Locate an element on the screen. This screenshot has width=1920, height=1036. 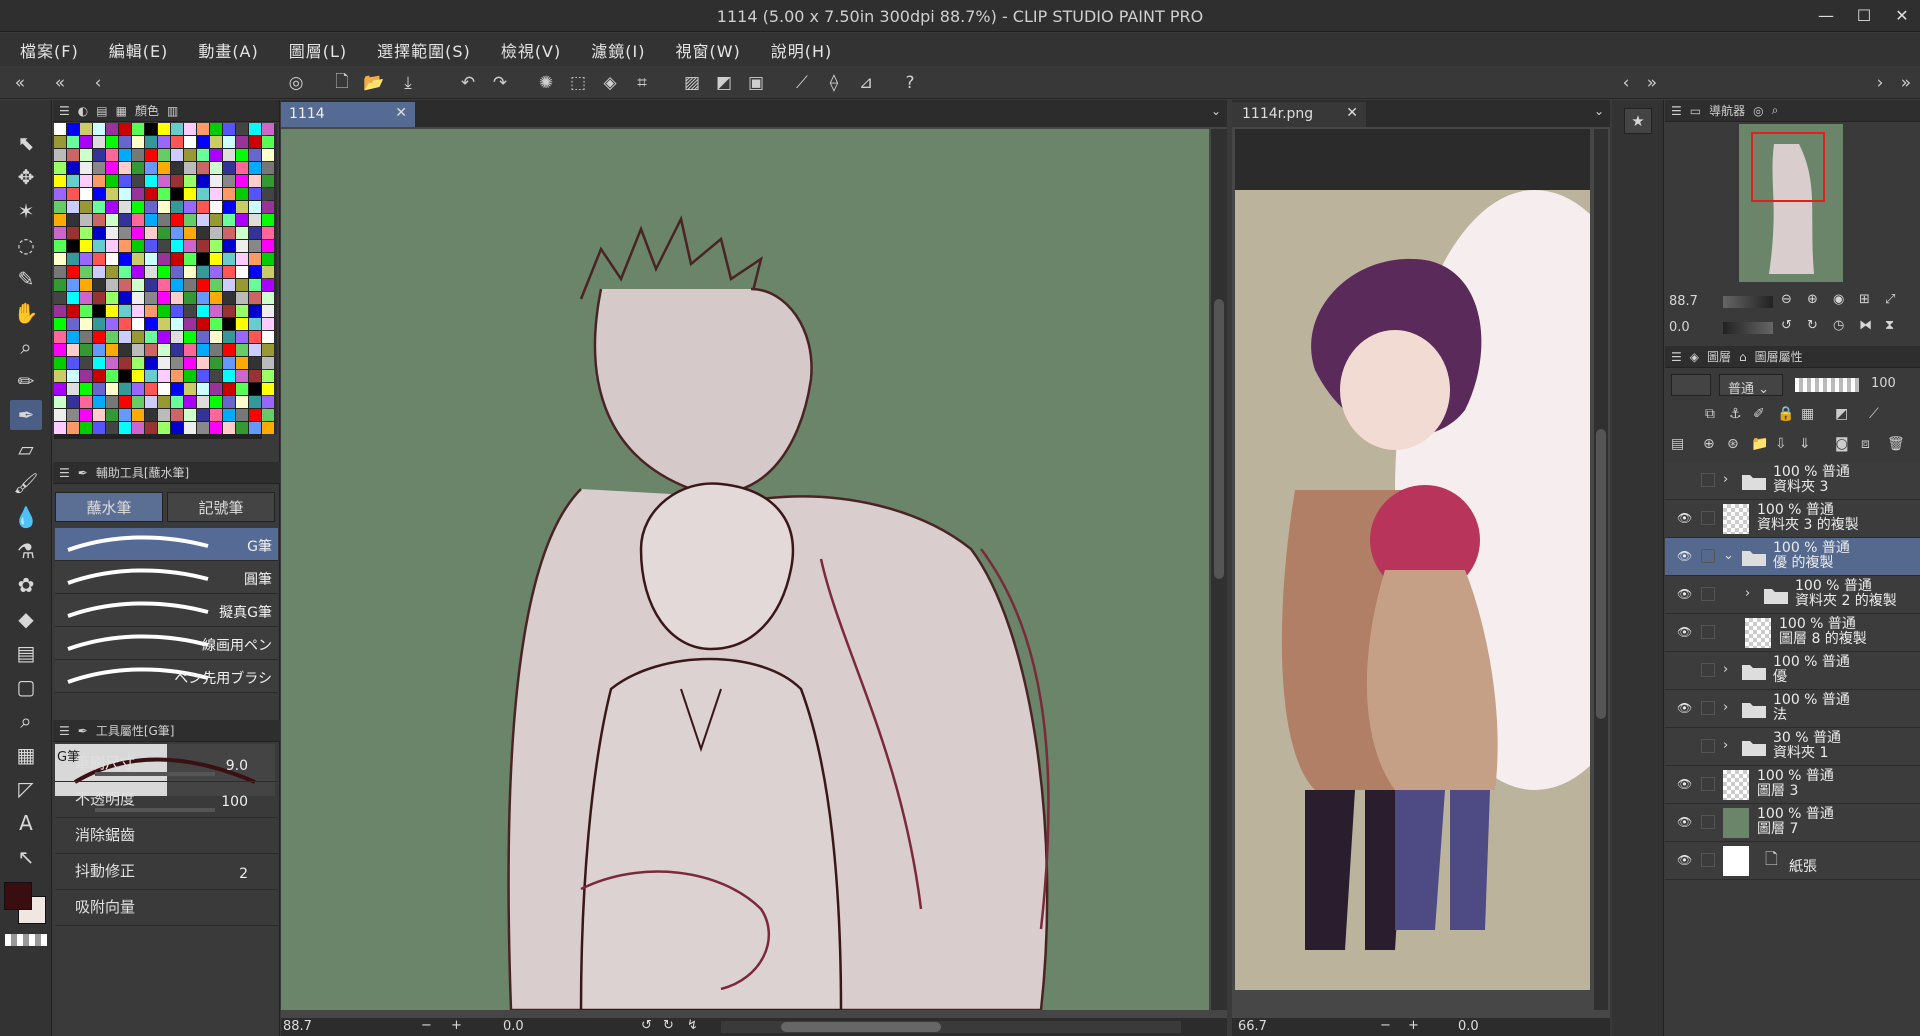
collapse-right-icon-2: » is located at coordinates (1906, 83).